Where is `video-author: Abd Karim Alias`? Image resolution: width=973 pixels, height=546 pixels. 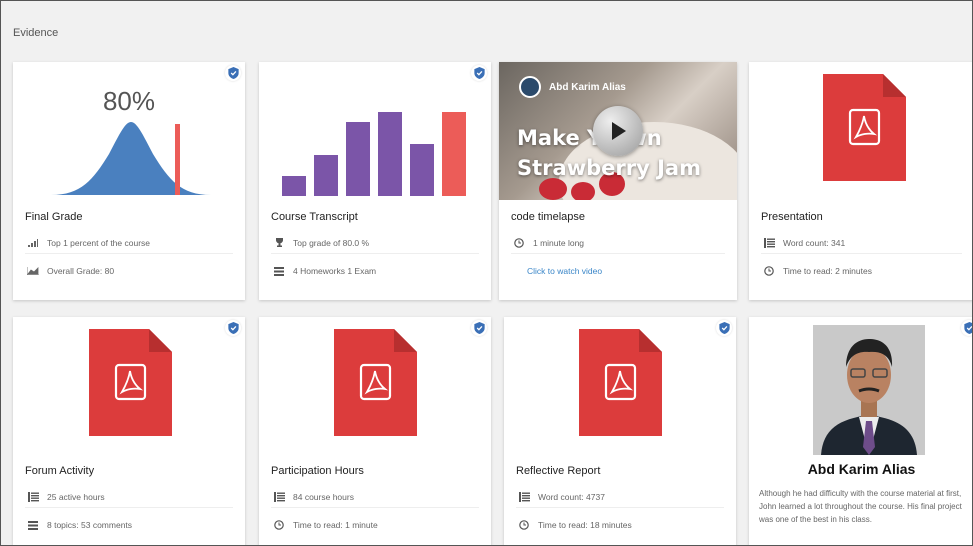
video-author: Abd Karim Alias is located at coordinates (572, 87).